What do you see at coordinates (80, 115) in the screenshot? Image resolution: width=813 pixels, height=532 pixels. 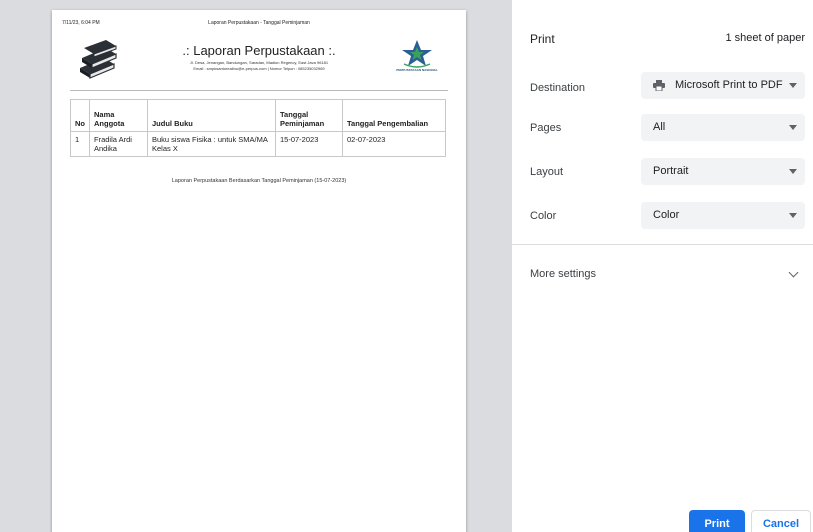 I see `col-header-no: No` at bounding box center [80, 115].